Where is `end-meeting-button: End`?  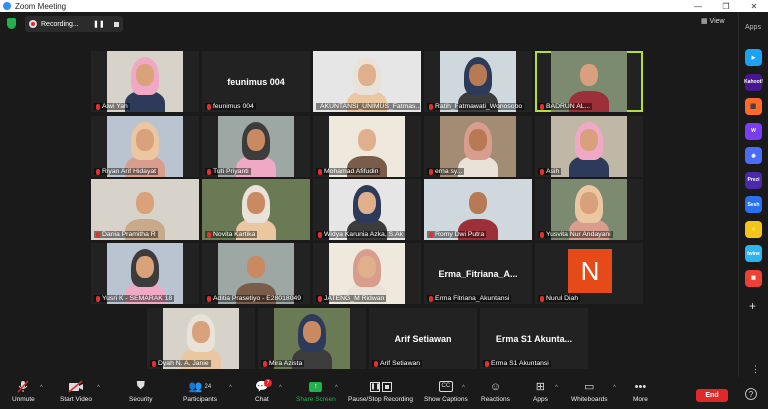 end-meeting-button: End is located at coordinates (712, 395).